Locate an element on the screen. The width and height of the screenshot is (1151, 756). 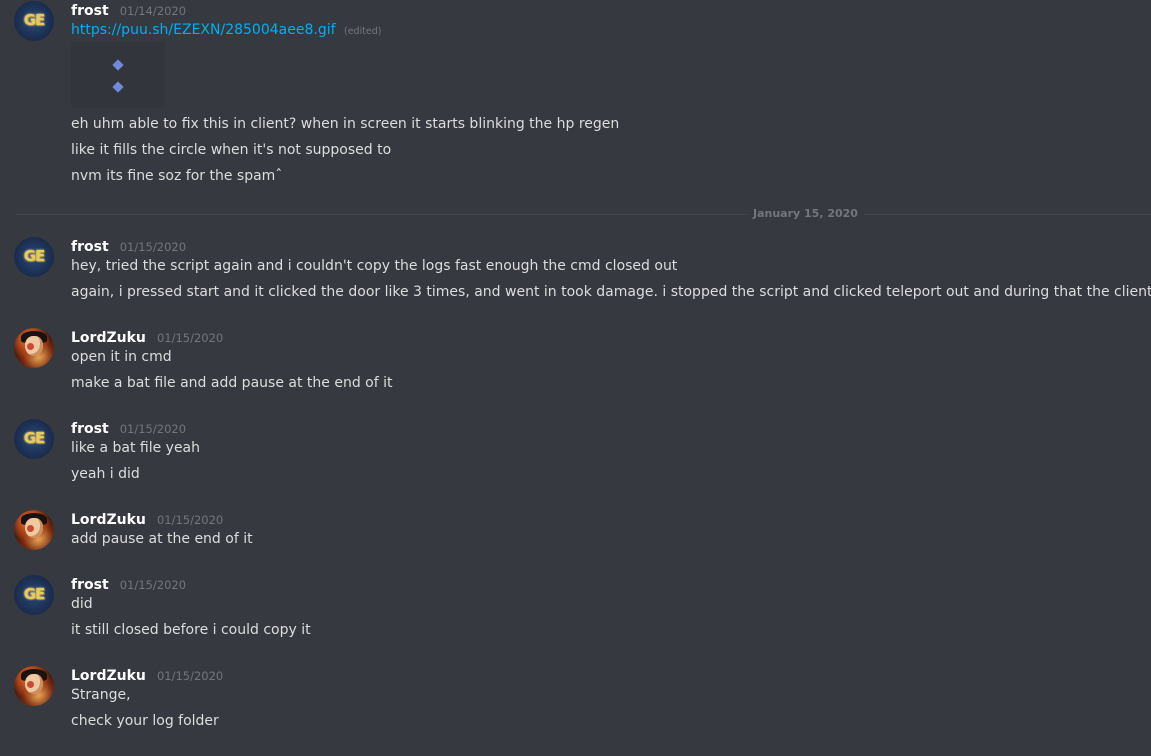
message-line: nvm its fine soz for the spamˆ is located at coordinates (177, 176).